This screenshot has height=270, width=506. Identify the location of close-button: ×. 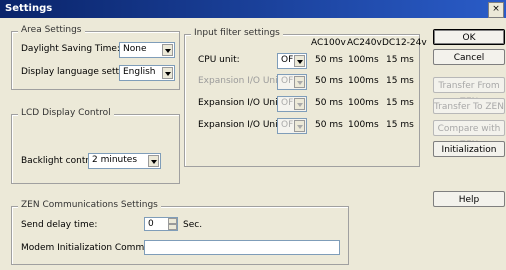
(496, 10).